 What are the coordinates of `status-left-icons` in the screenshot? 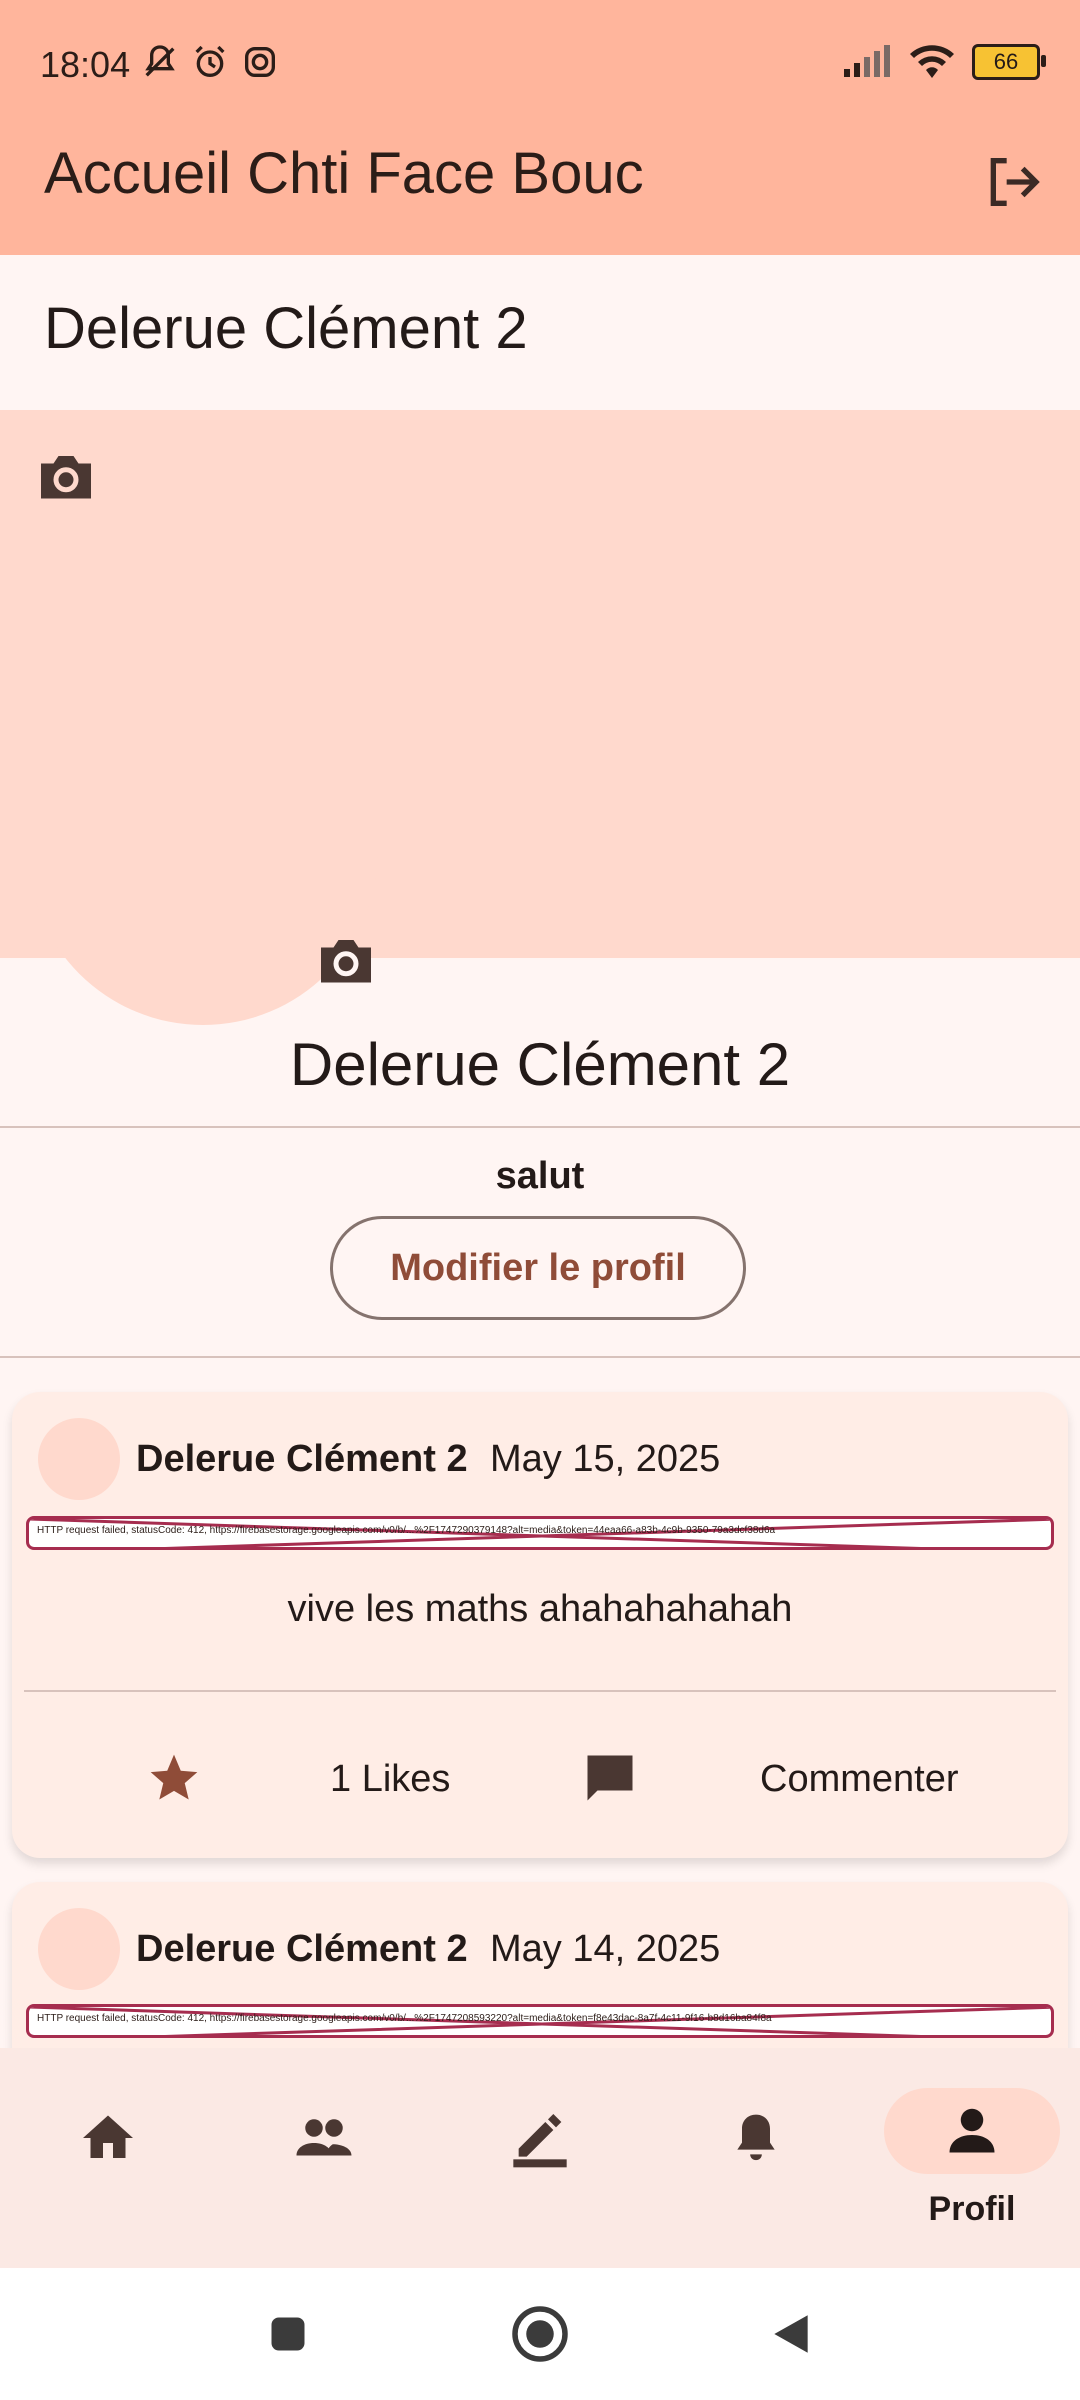 It's located at (210, 62).